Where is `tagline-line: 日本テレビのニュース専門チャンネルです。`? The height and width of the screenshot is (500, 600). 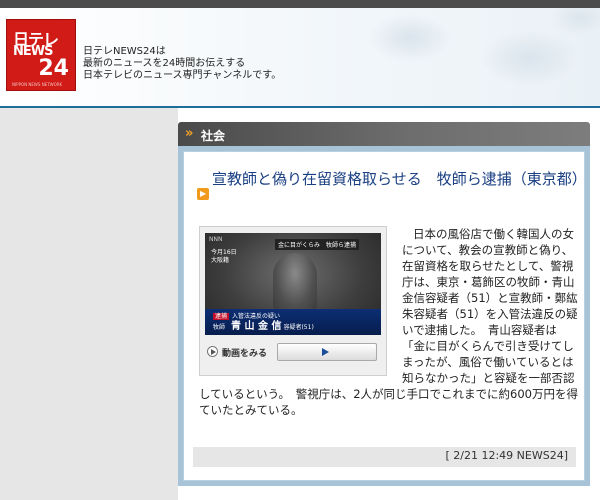
tagline-line: 日本テレビのニュース専門チャンネルです。 is located at coordinates (182, 75).